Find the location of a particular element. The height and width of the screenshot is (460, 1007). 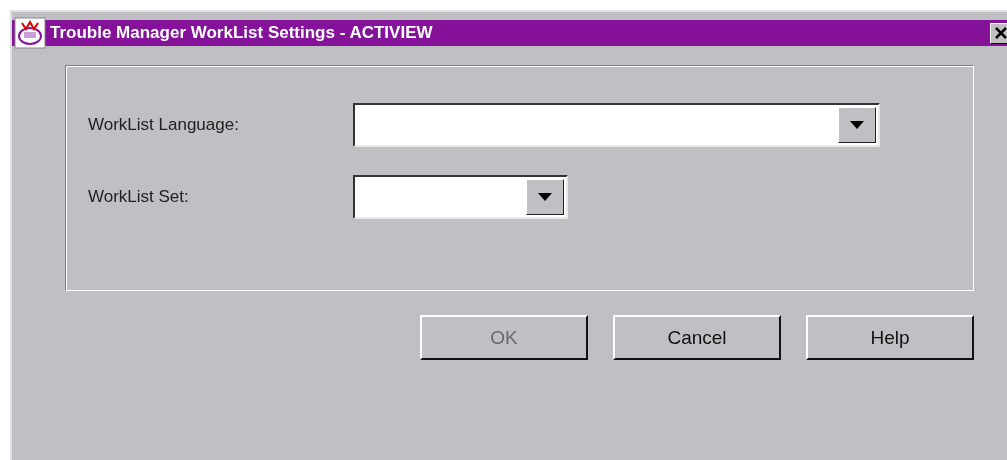

close-button is located at coordinates (998, 33).